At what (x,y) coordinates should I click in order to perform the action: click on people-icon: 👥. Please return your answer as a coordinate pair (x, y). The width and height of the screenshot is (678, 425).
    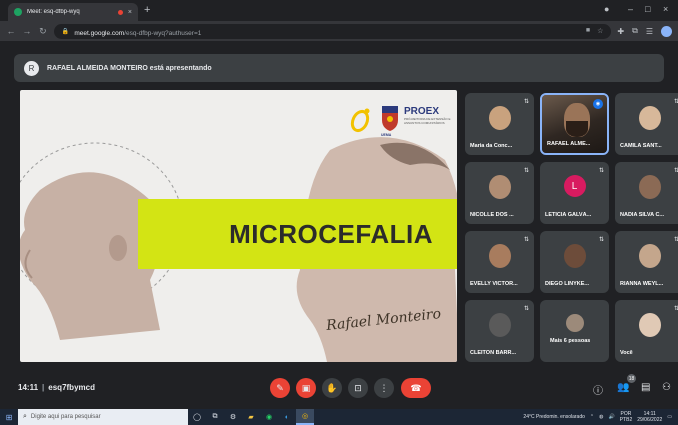
    Looking at the image, I should click on (623, 387).